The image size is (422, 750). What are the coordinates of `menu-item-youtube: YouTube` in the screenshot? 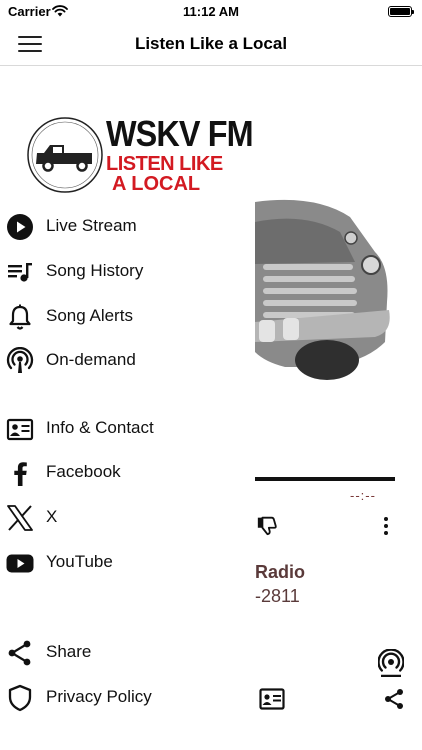 It's located at (127, 562).